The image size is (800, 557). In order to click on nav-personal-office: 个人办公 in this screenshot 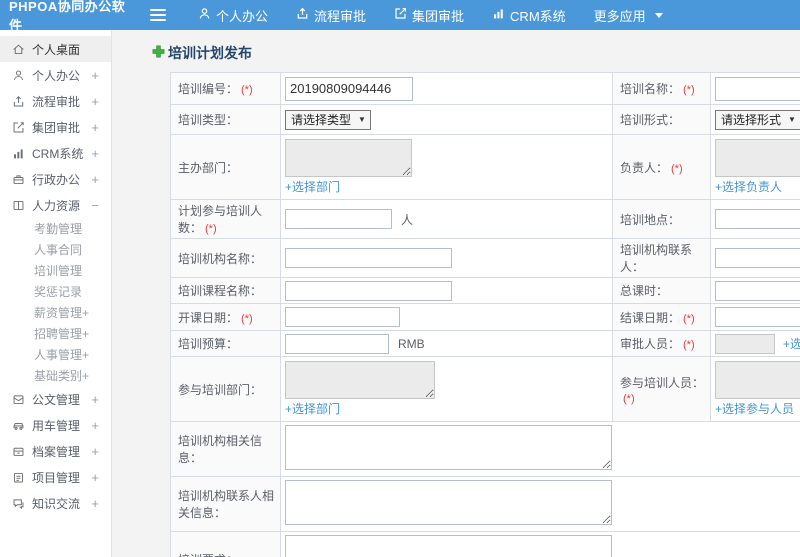, I will do `click(233, 15)`.